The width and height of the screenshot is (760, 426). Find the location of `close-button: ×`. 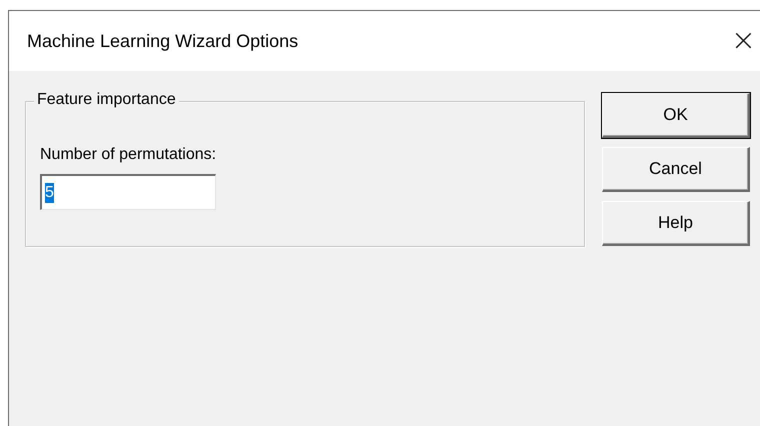

close-button: × is located at coordinates (740, 41).